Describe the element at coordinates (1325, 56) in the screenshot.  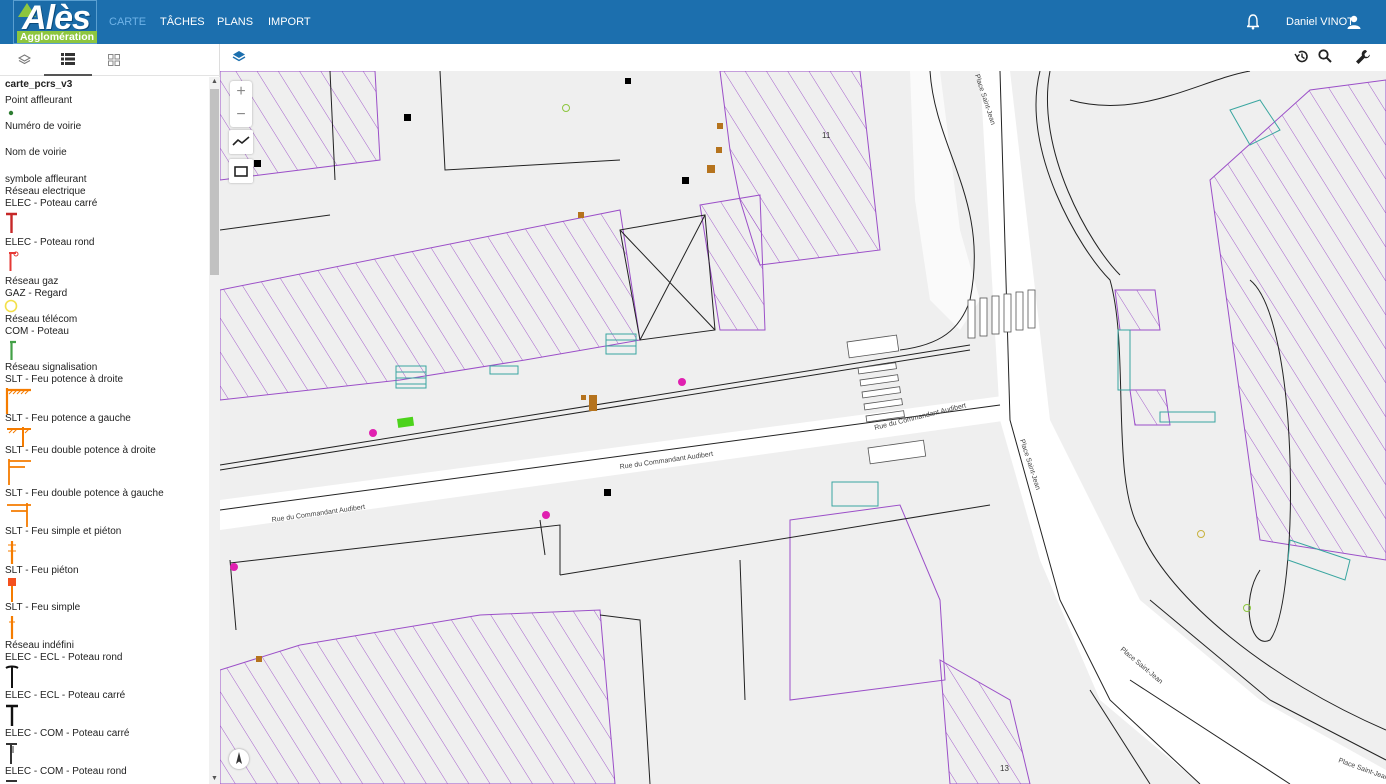
I see `search-icon` at that location.